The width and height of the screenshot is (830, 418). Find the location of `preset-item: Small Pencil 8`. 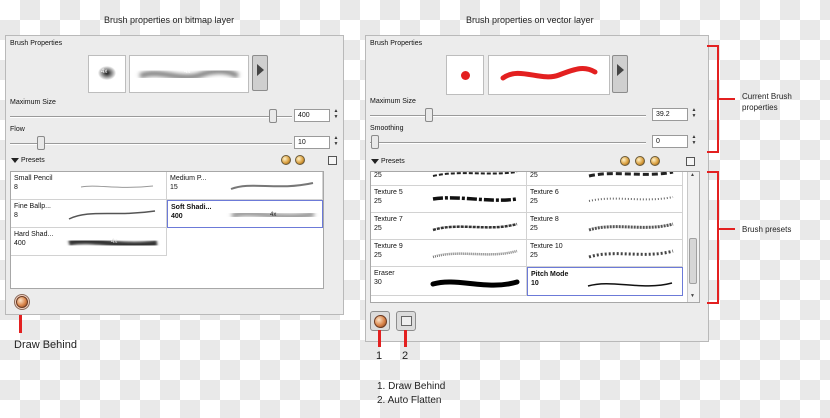

preset-item: Small Pencil 8 is located at coordinates (89, 186).